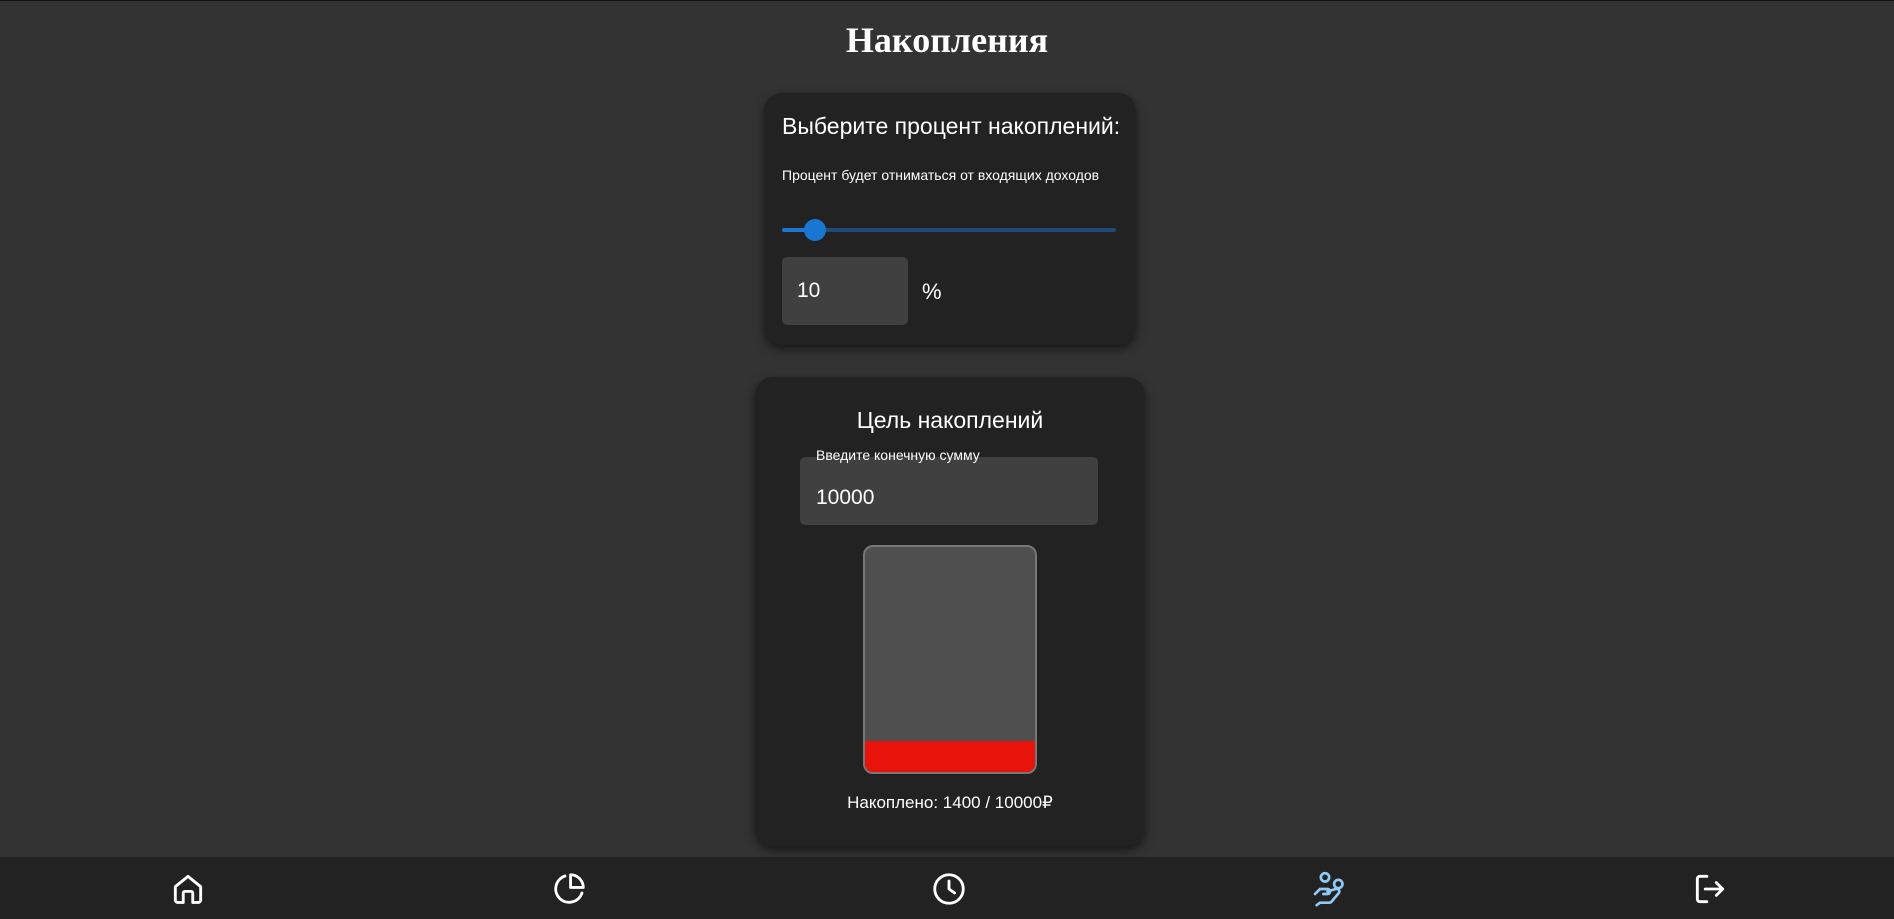 This screenshot has width=1894, height=919. Describe the element at coordinates (950, 420) in the screenshot. I see `goal-heading: Цель накоплений` at that location.